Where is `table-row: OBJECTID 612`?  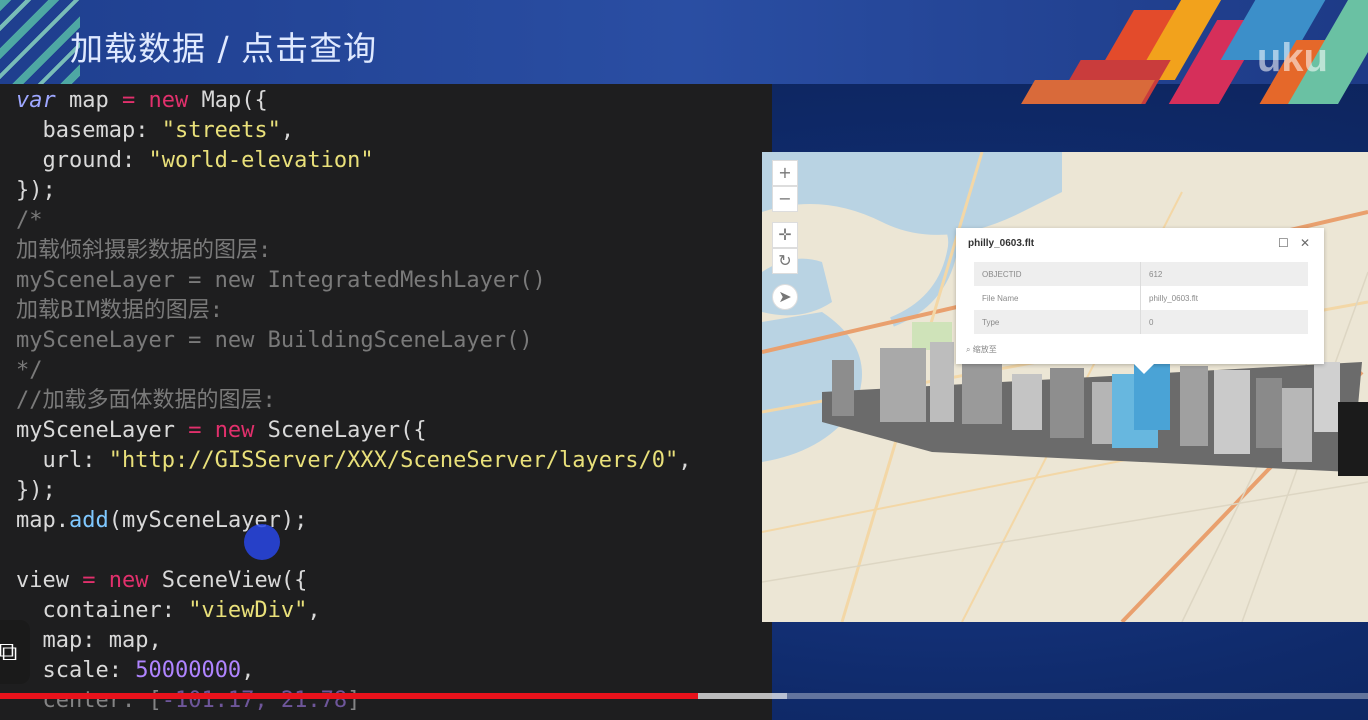 table-row: OBJECTID 612 is located at coordinates (1141, 274).